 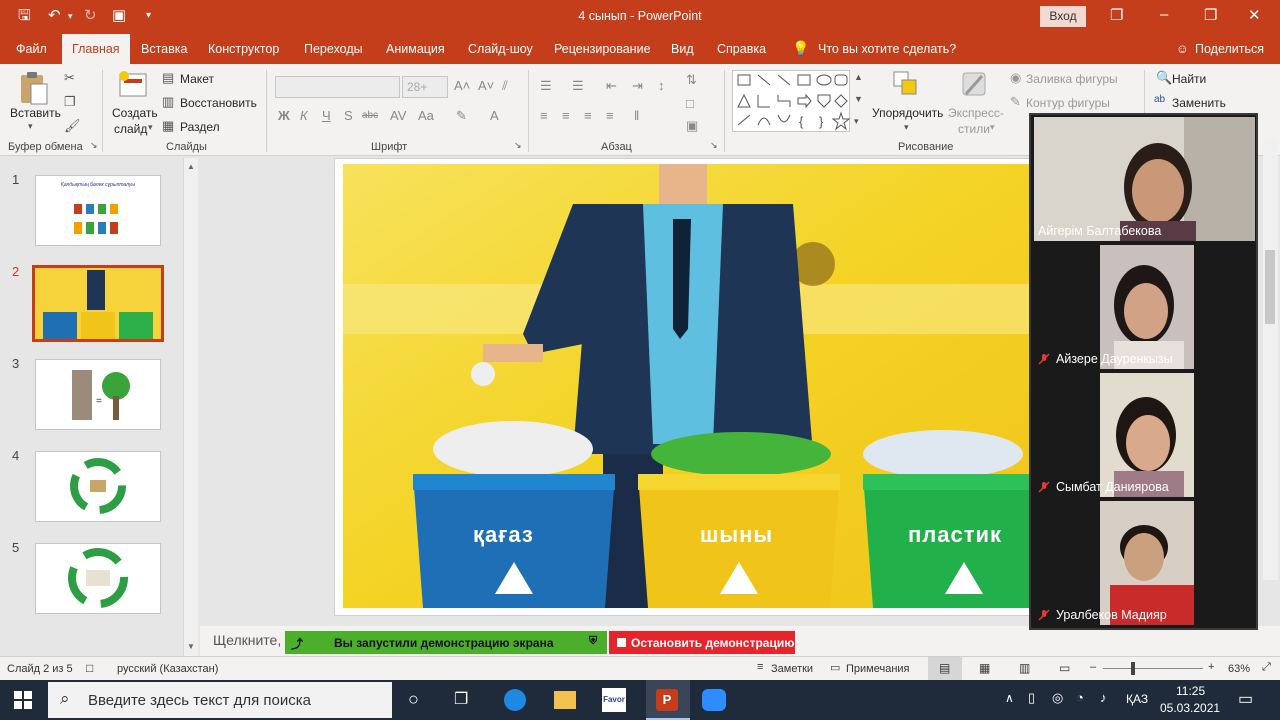 I want to click on tab-design: Конструктор, so click(x=243, y=49).